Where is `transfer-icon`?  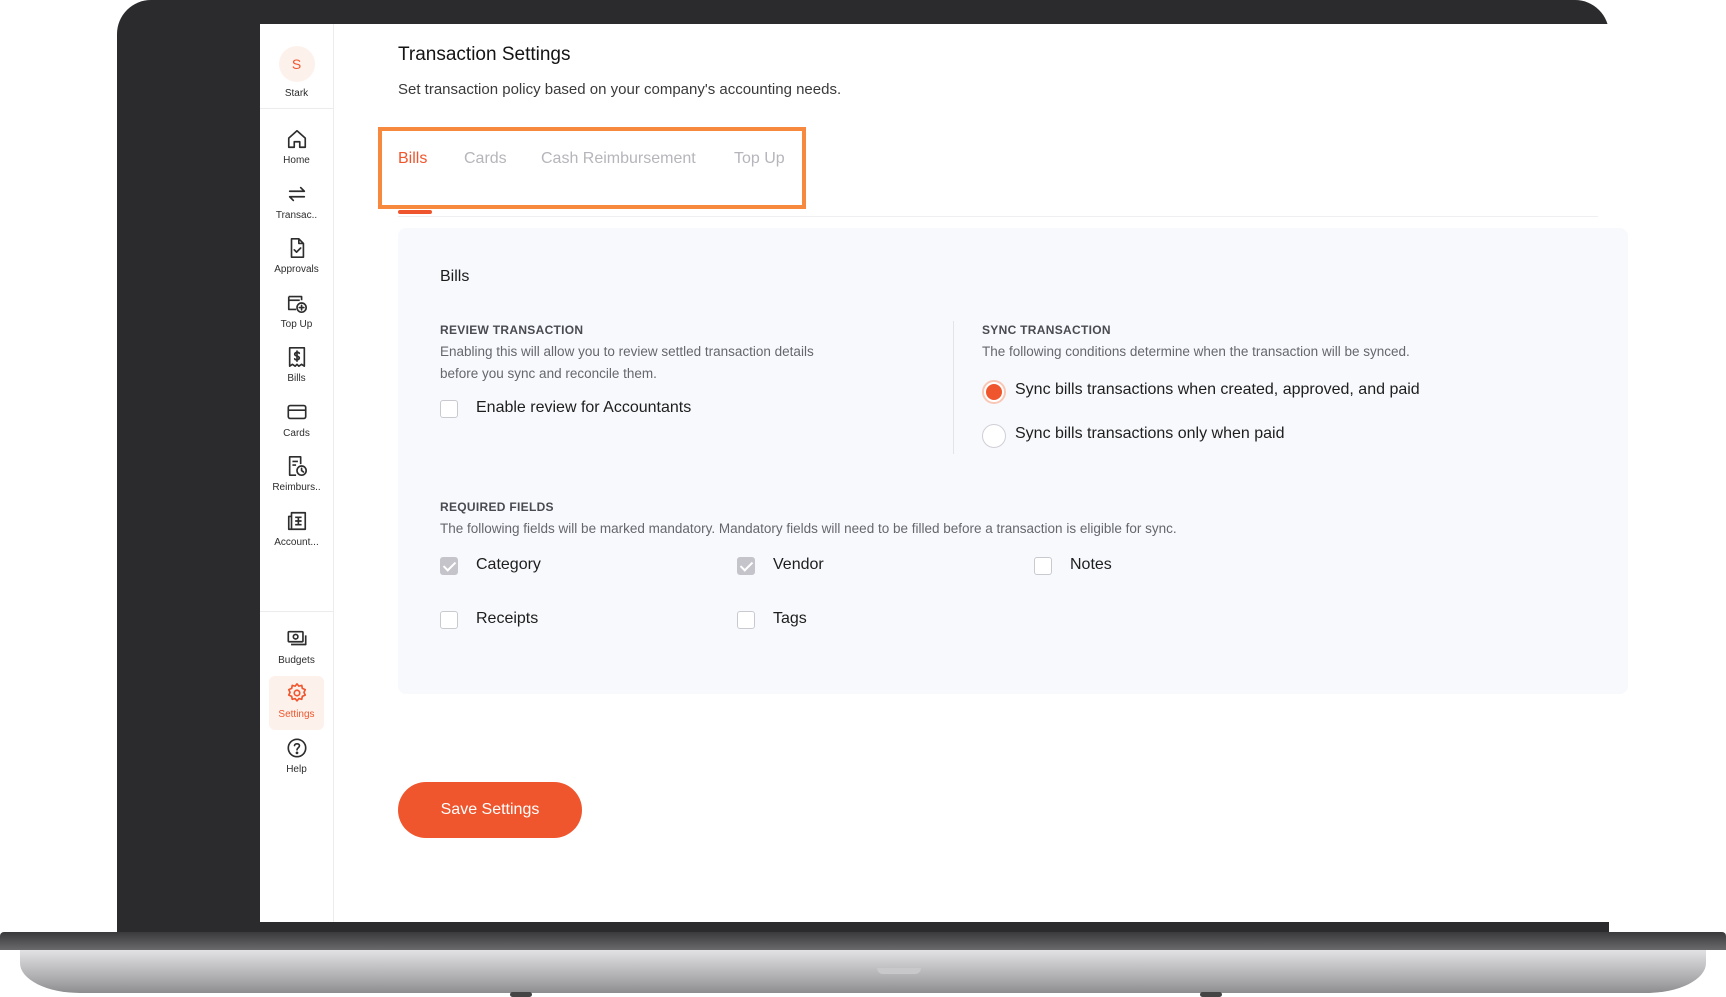
transfer-icon is located at coordinates (296, 194).